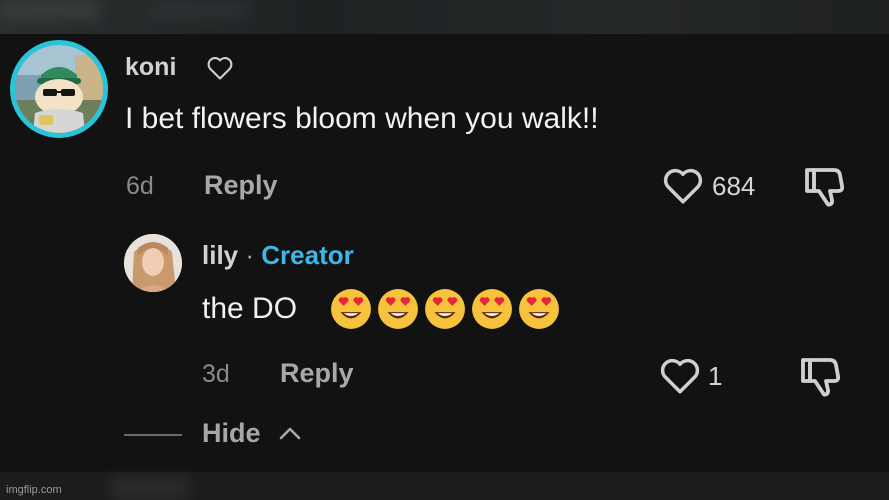  What do you see at coordinates (362, 118) in the screenshot?
I see `comment-text: I bet flowers bloom when you walk!!` at bounding box center [362, 118].